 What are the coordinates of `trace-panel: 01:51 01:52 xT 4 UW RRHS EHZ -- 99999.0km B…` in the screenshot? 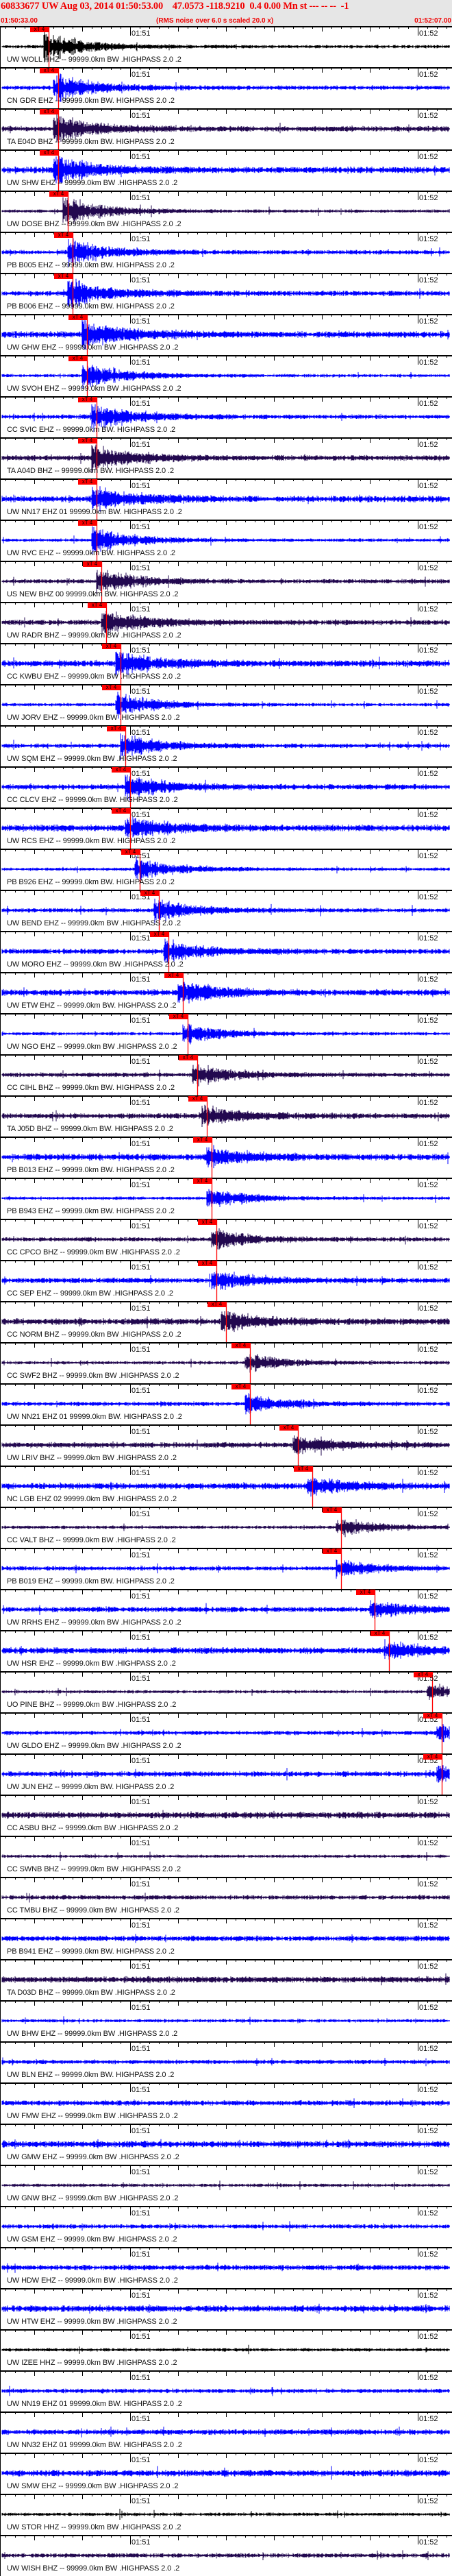 It's located at (226, 1609).